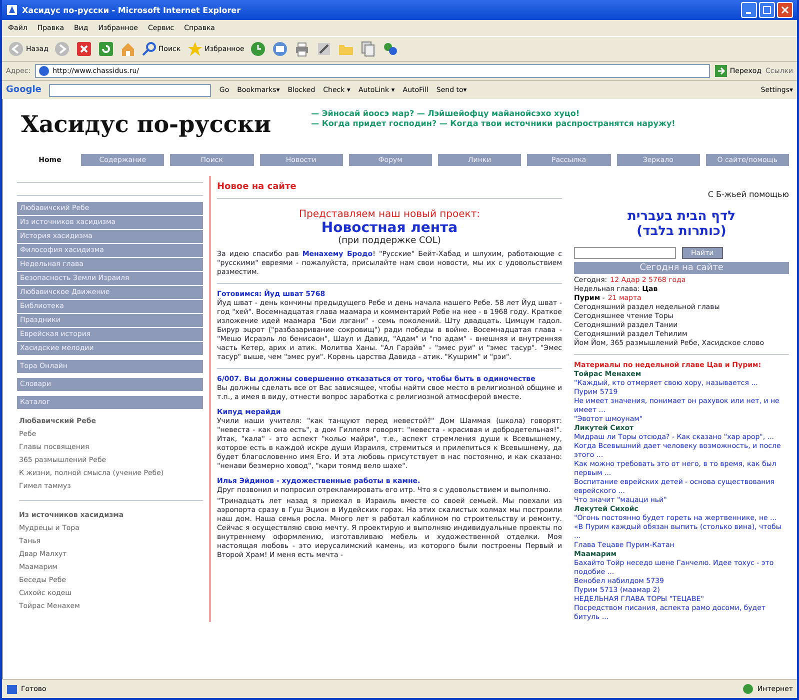  Describe the element at coordinates (625, 253) in the screenshot. I see `search-field` at that location.